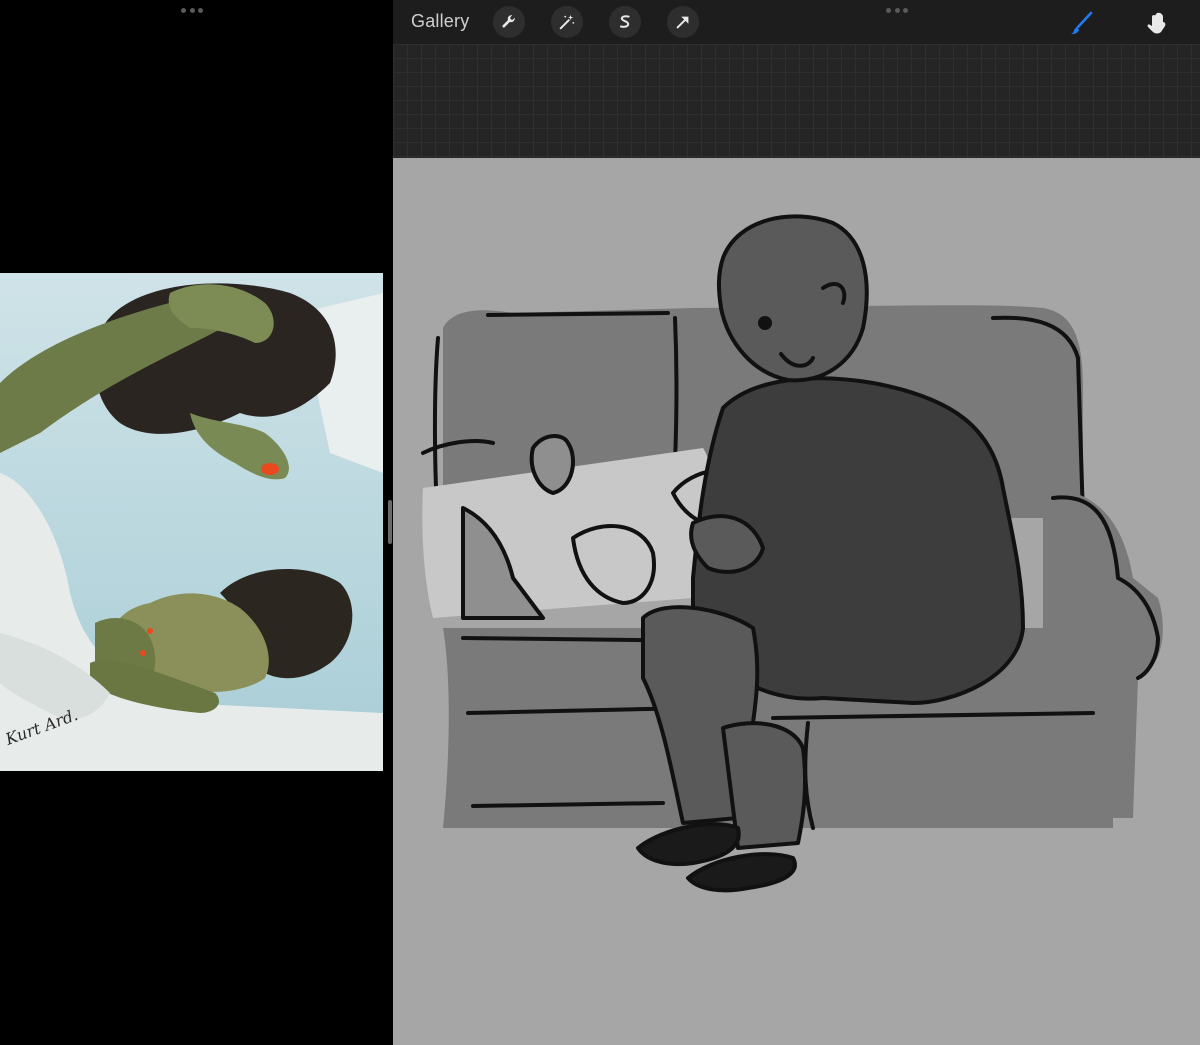  I want to click on arrow-cursor-icon, so click(682, 22).